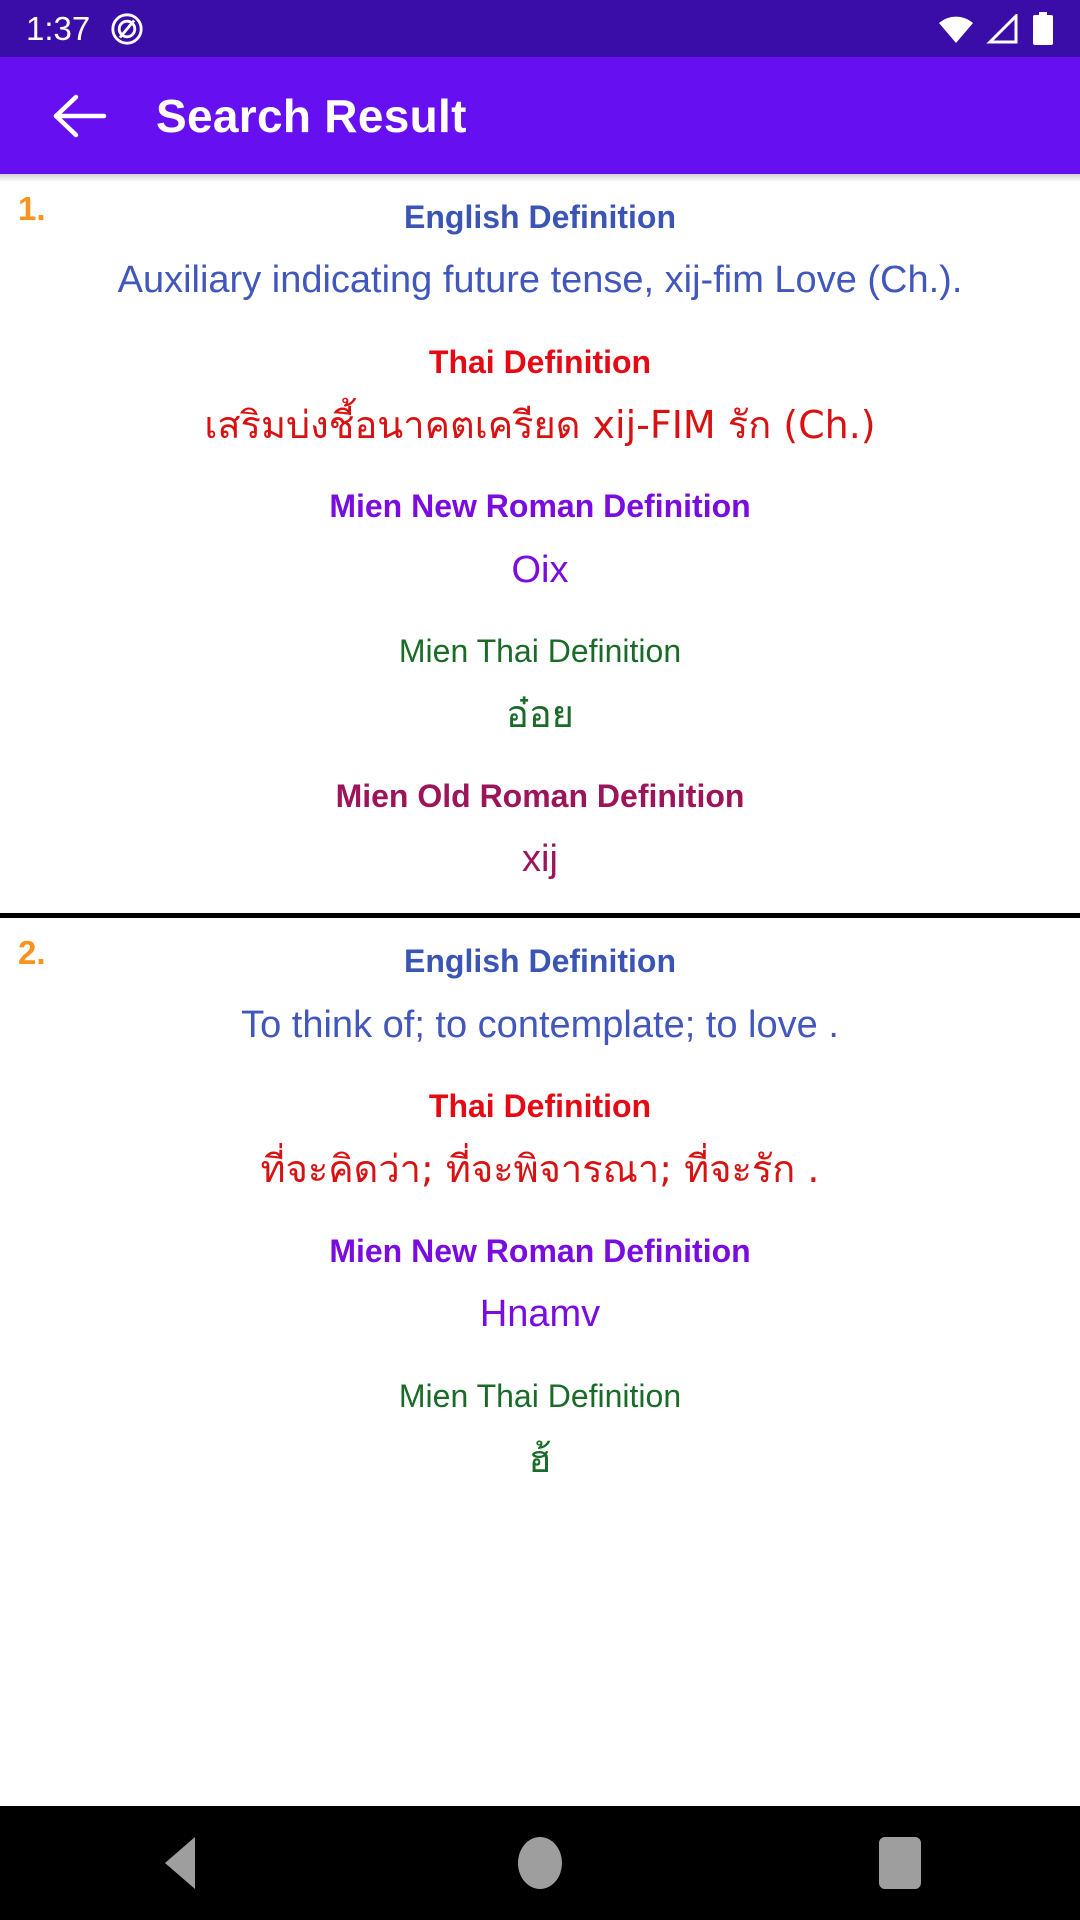 This screenshot has height=1920, width=1080. Describe the element at coordinates (540, 714) in the screenshot. I see `field-value: อ๋อย` at that location.